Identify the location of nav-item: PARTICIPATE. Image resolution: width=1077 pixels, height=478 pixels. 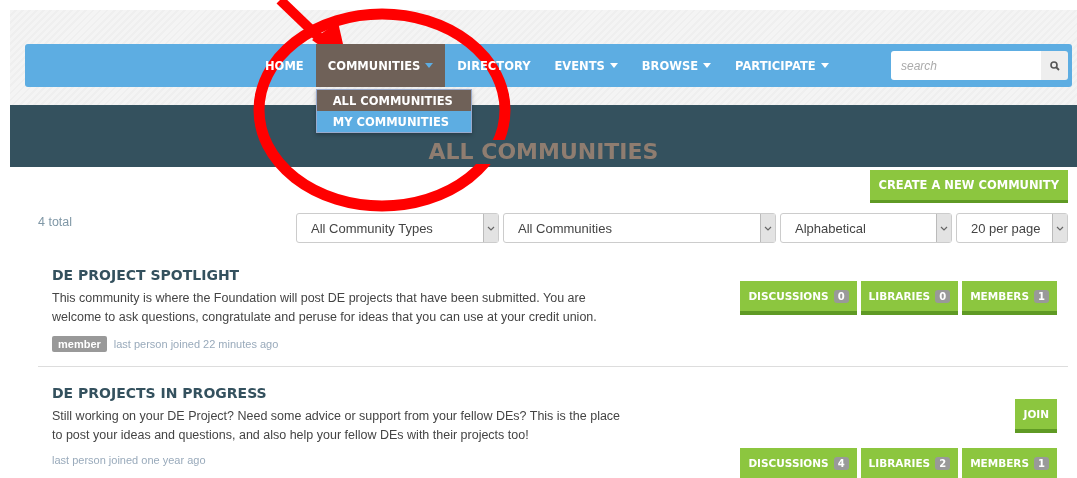
(782, 65).